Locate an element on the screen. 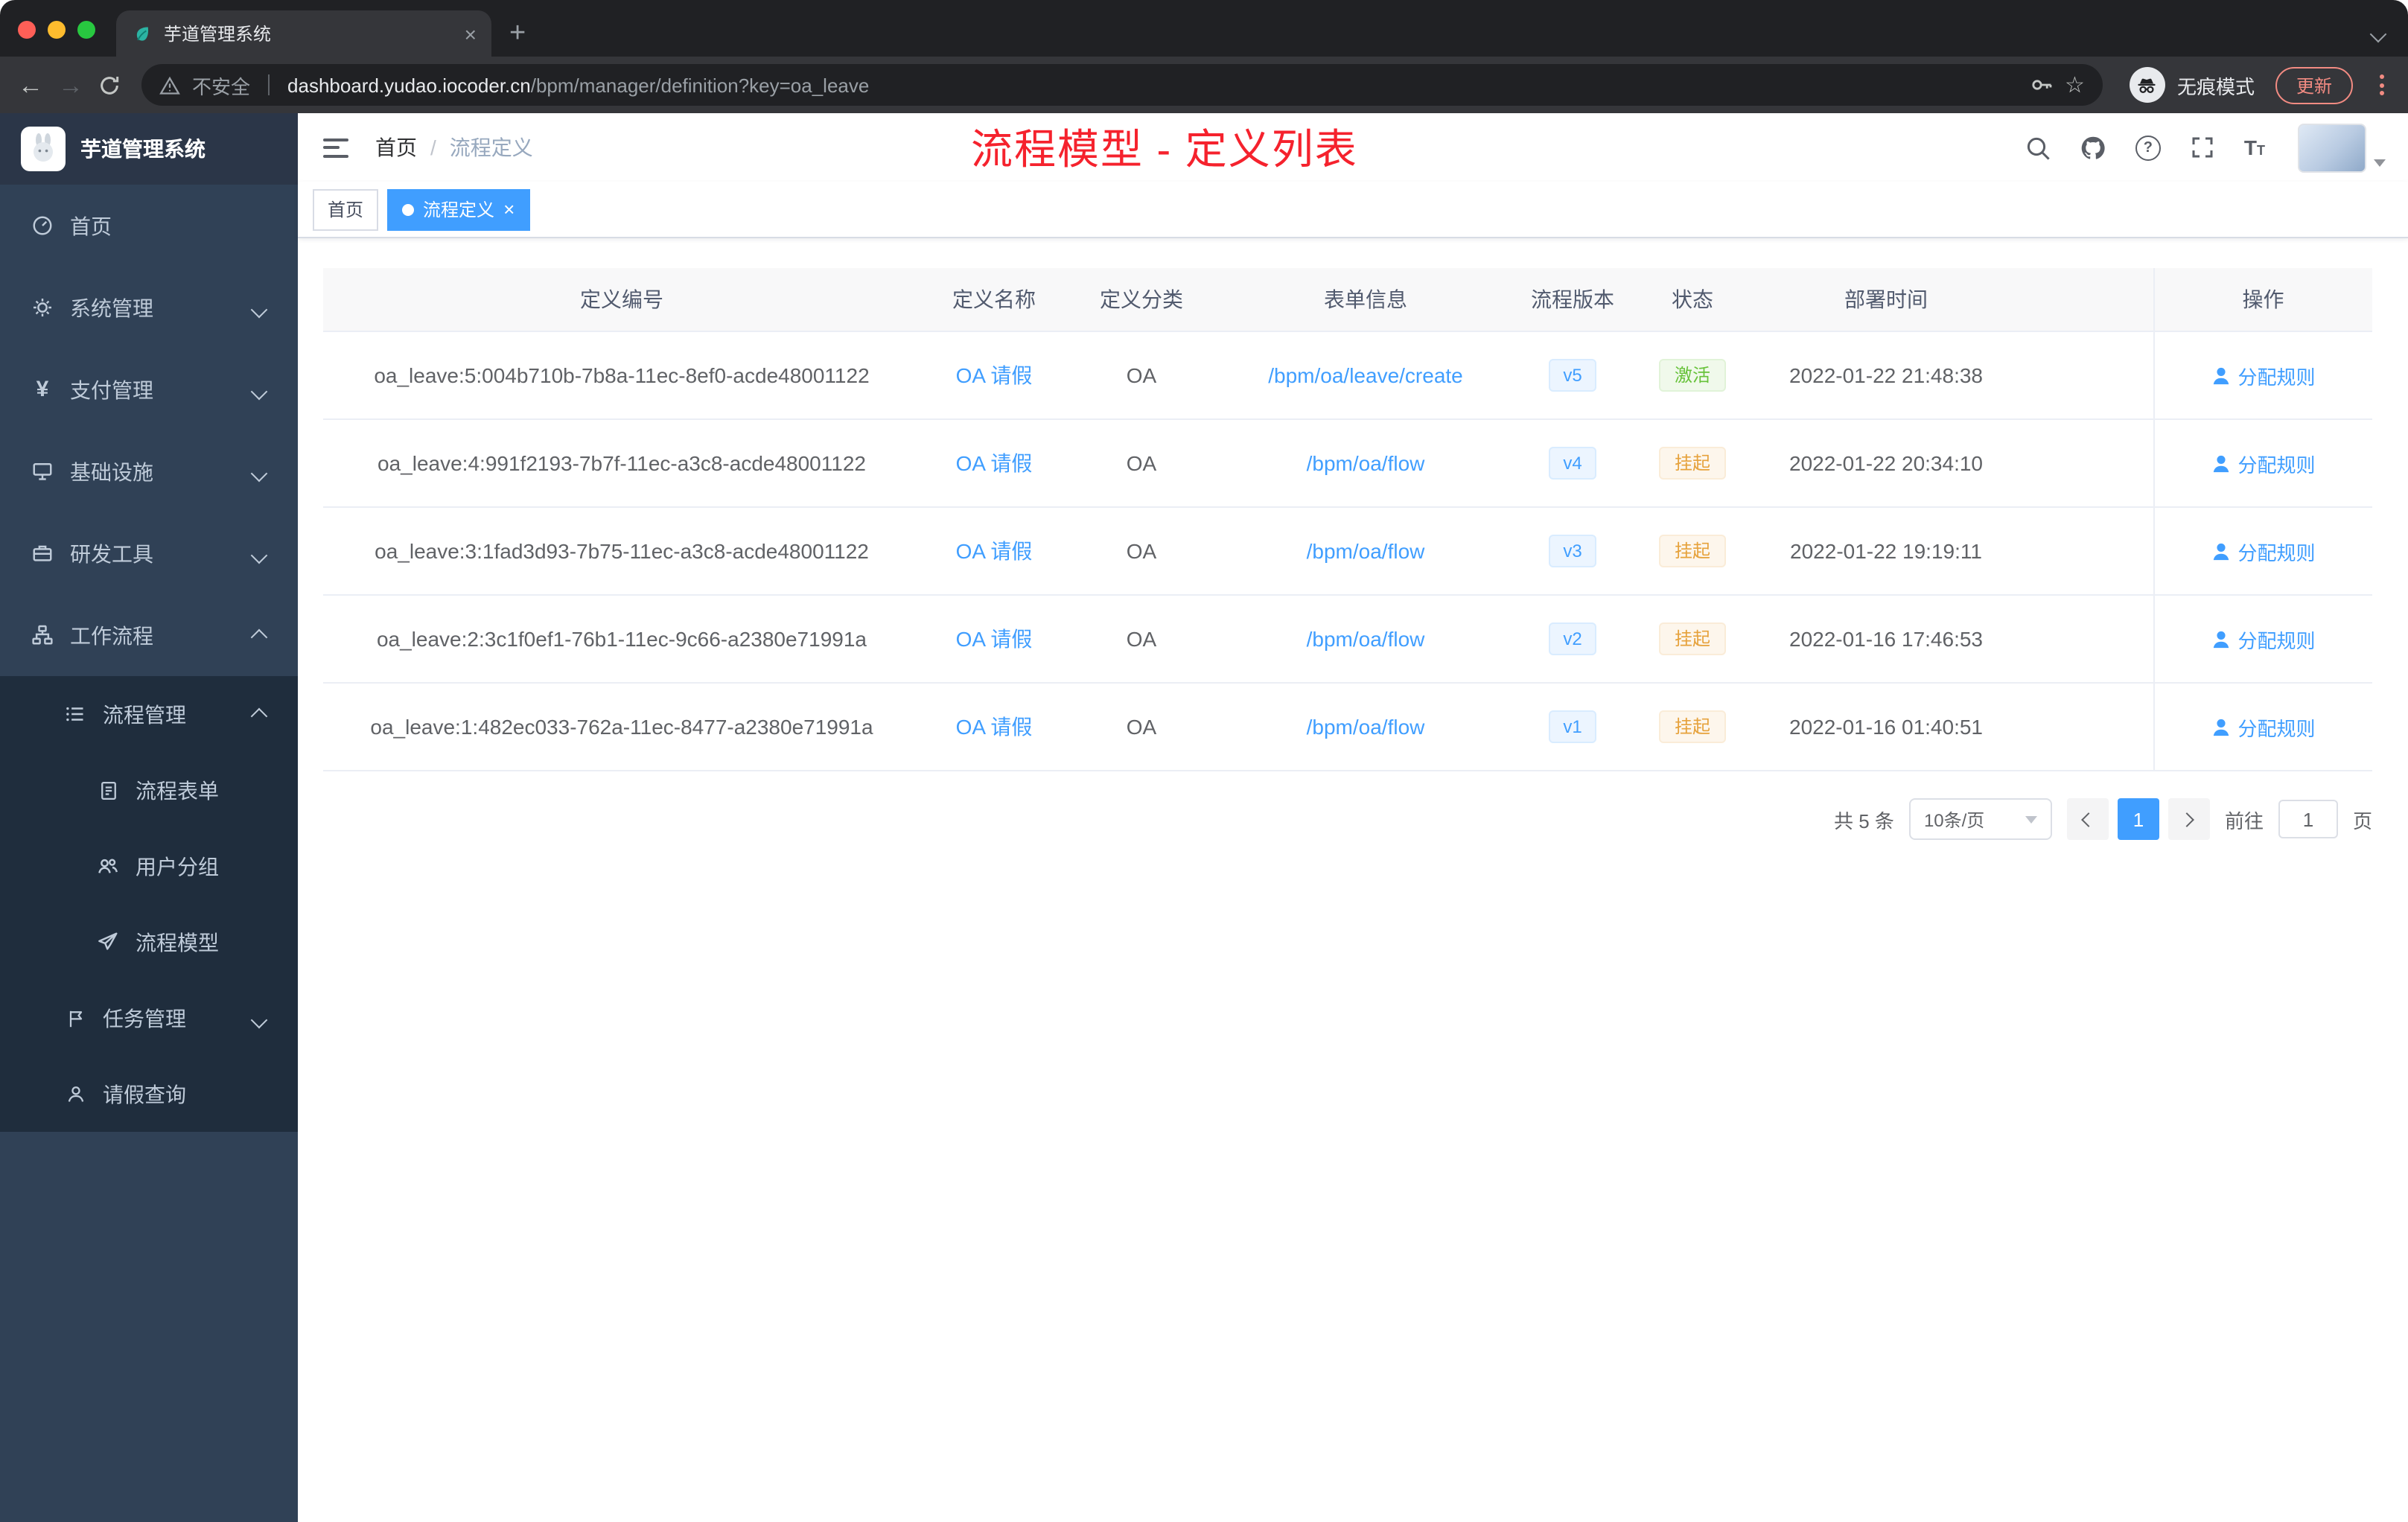 The image size is (2408, 1522). sidebar-item-process-management: 流程管理 is located at coordinates (149, 714).